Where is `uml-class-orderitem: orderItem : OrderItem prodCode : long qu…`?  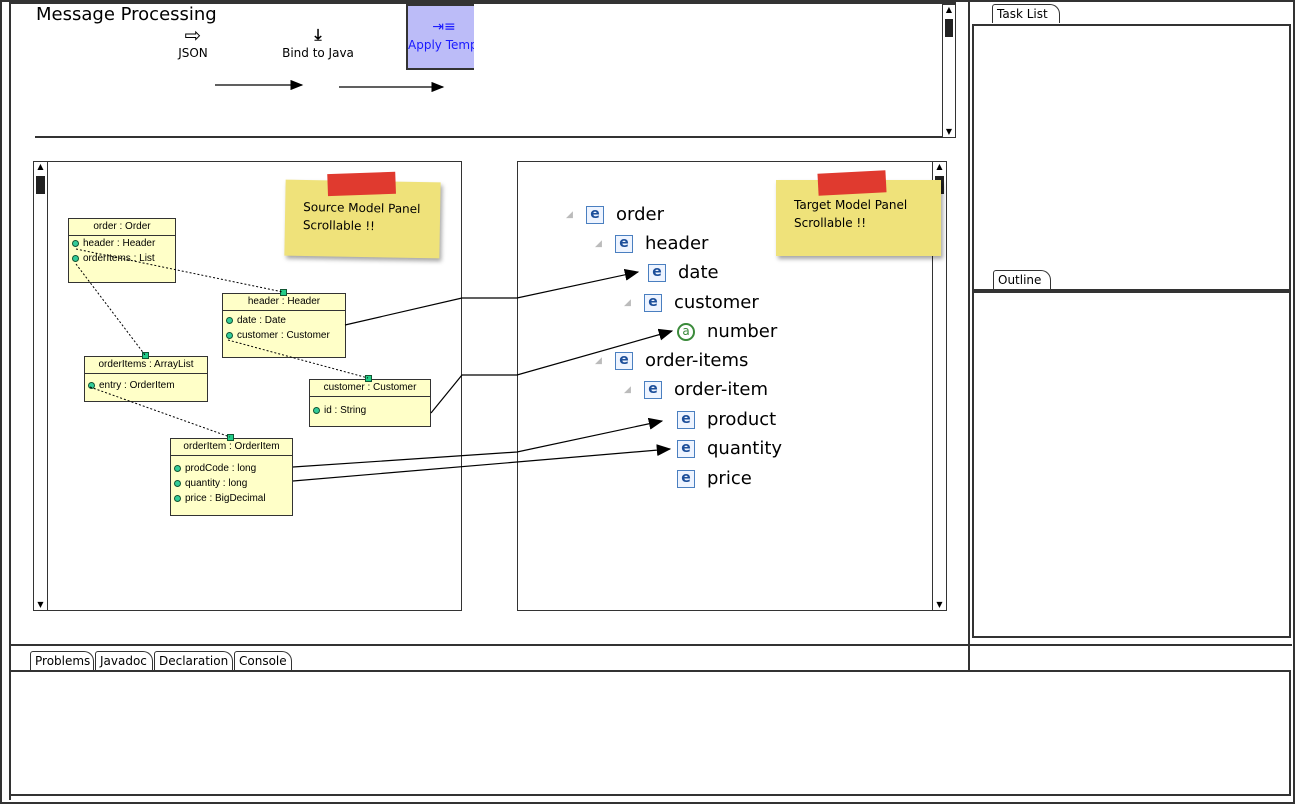
uml-class-orderitem: orderItem : OrderItem prodCode : long qu… is located at coordinates (231, 475).